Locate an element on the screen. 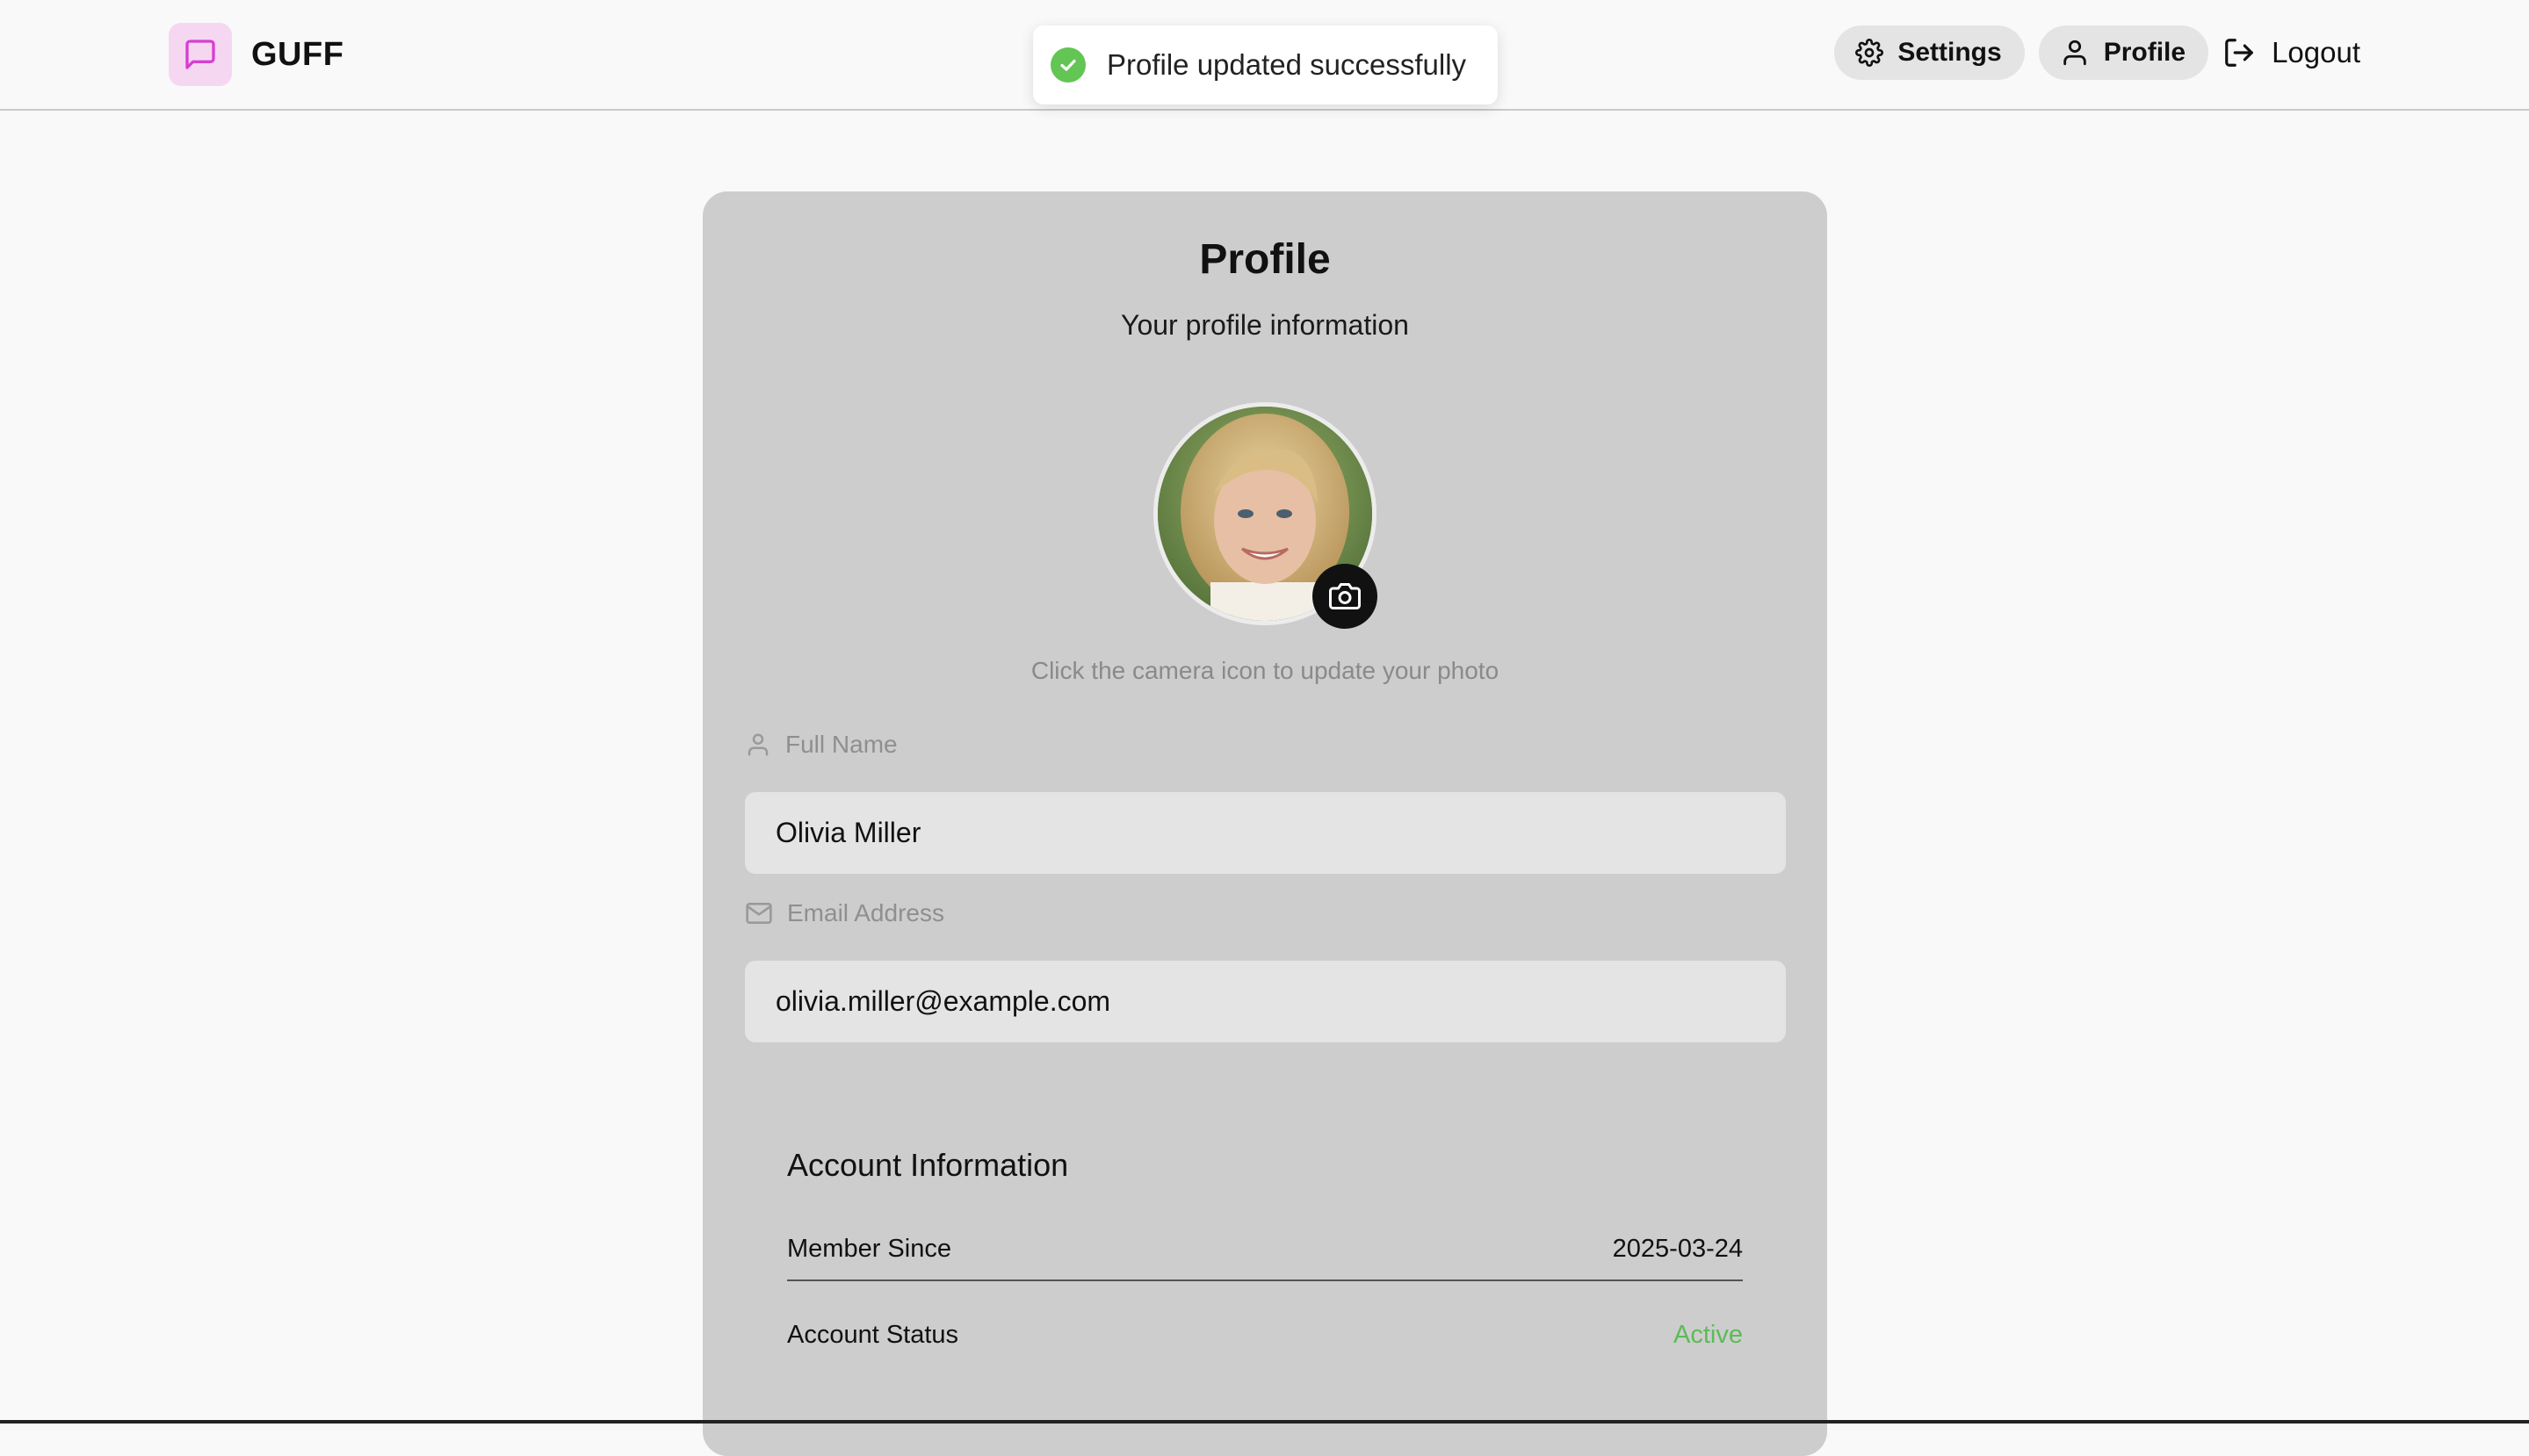 This screenshot has height=1456, width=2529. bottom-border is located at coordinates (1264, 1422).